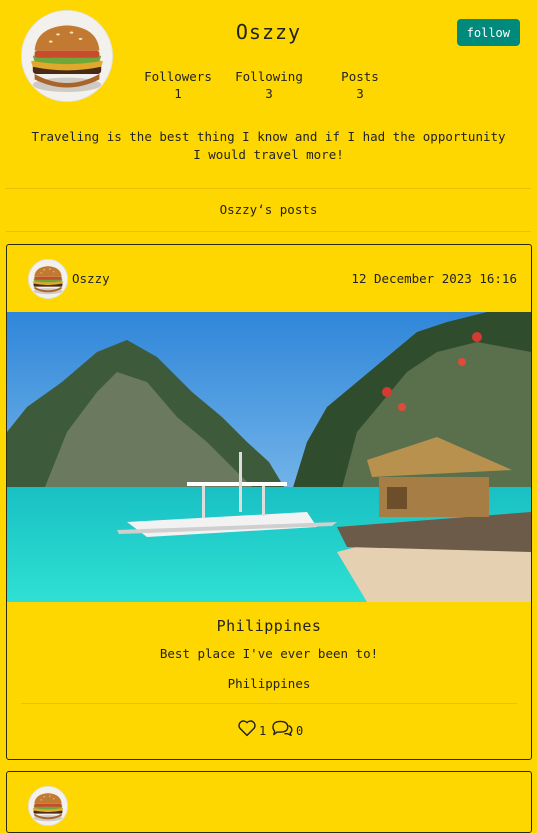 This screenshot has width=537, height=833. I want to click on stat-label: Following, so click(269, 76).